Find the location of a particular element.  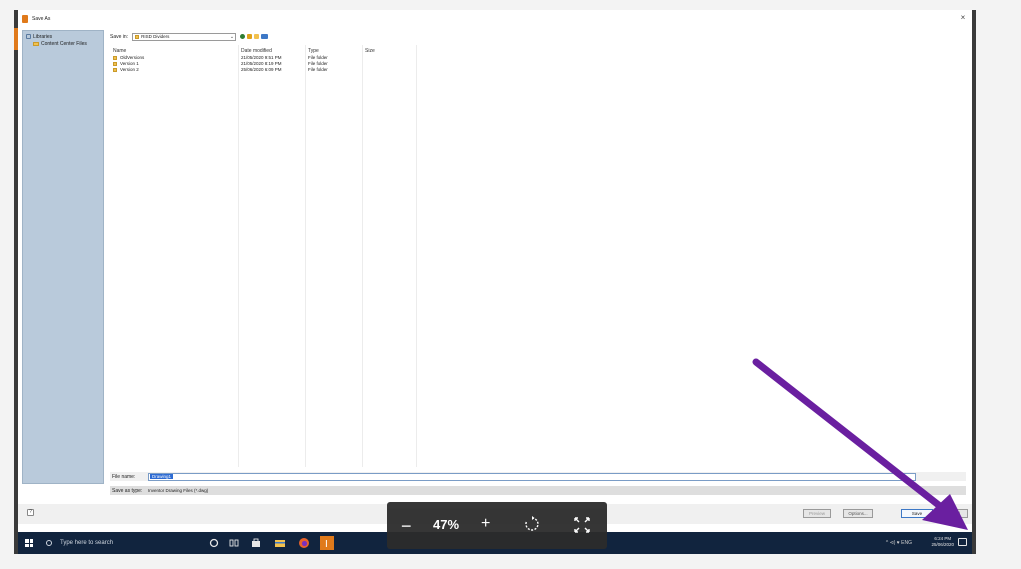

column-header-date: Date modified is located at coordinates (256, 51).